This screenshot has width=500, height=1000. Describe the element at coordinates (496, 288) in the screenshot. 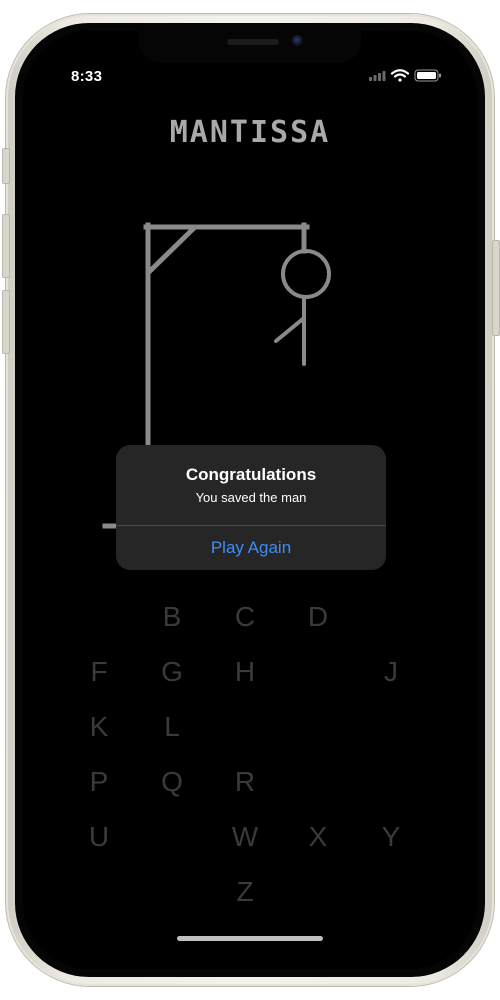

I see `power-button` at that location.